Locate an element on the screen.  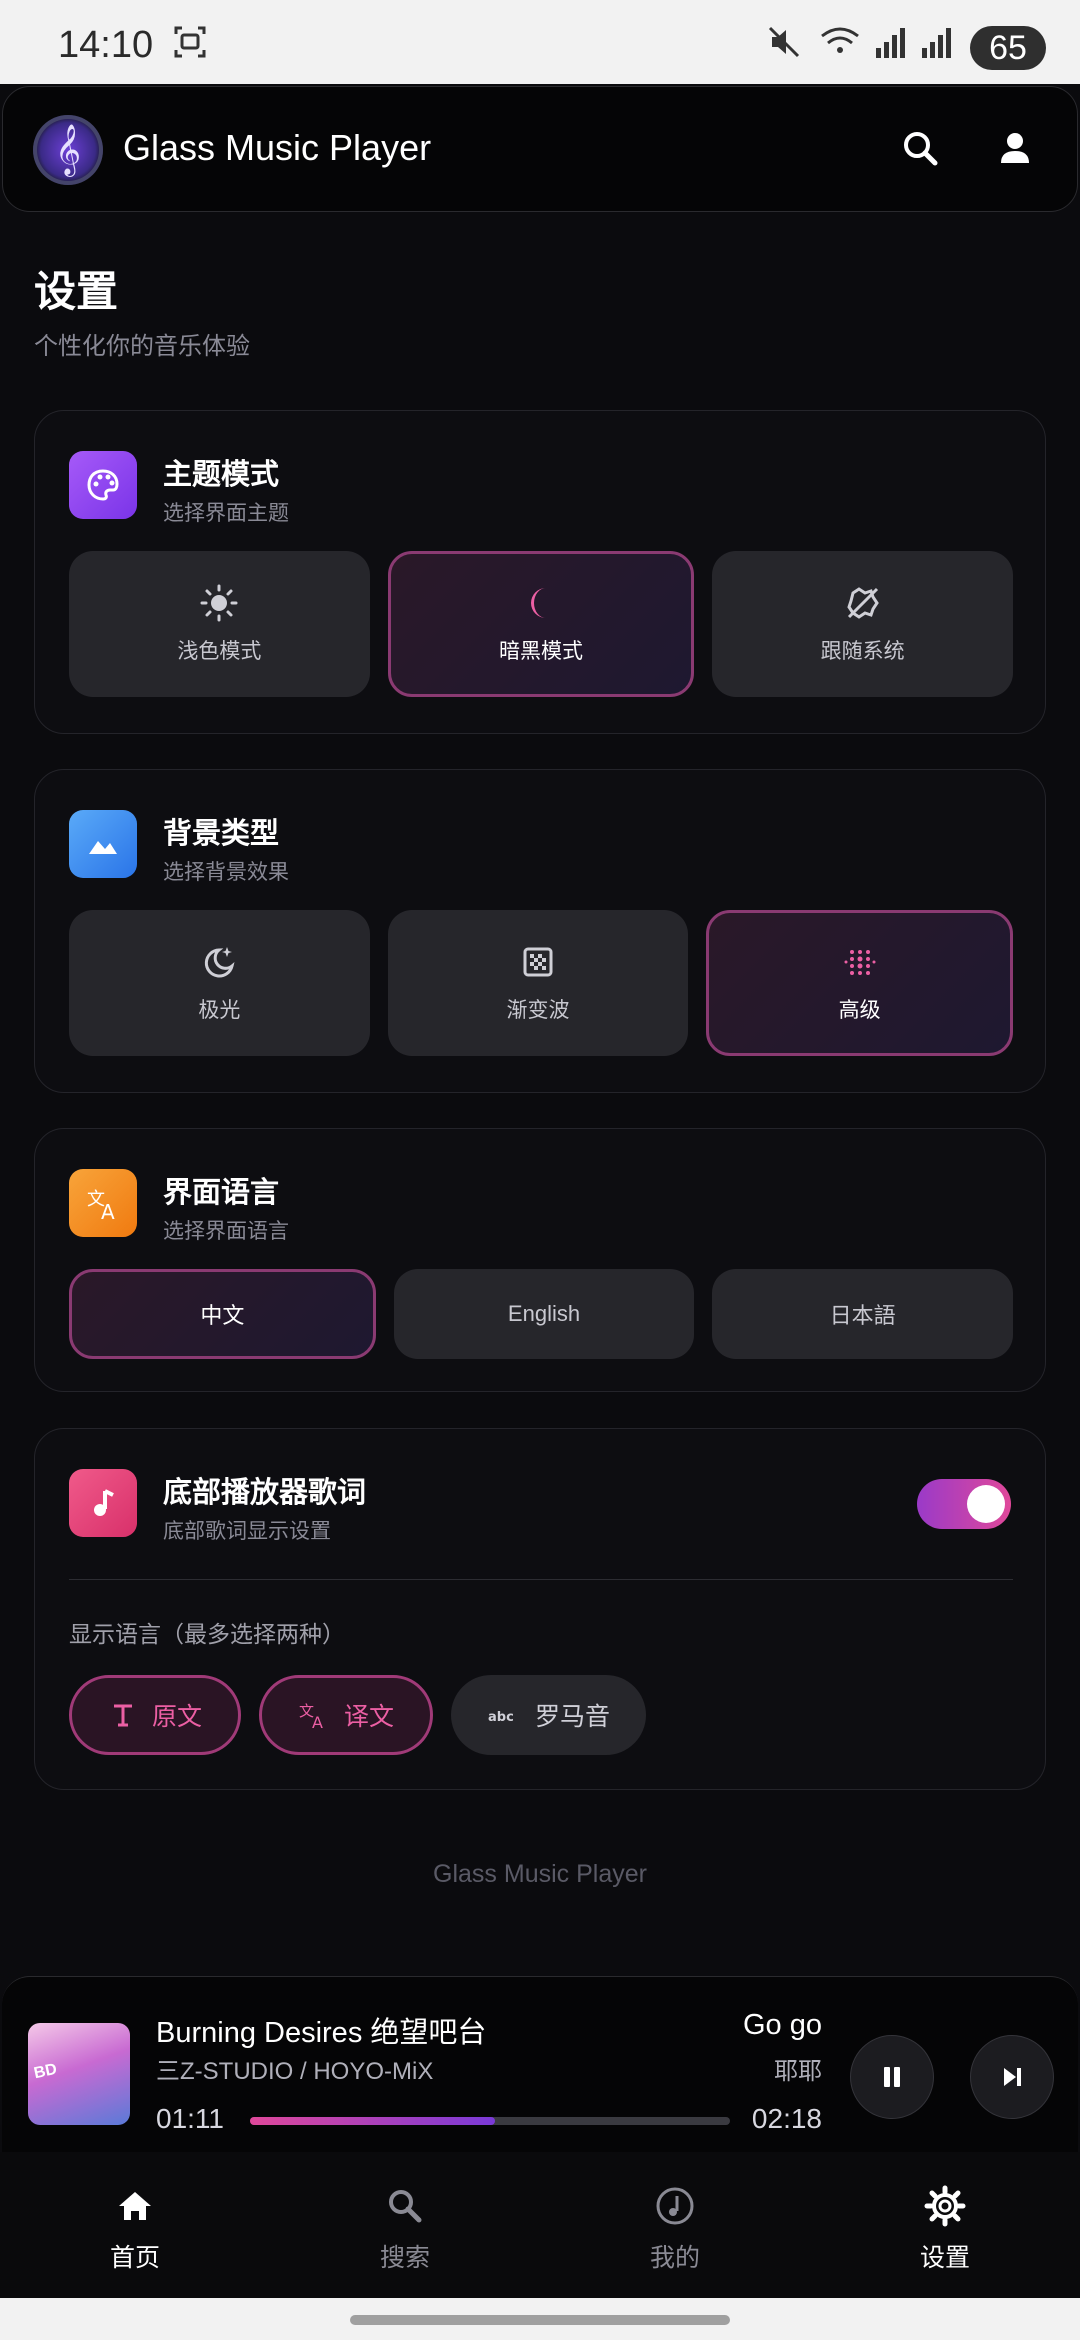
lyrics-title: 底部播放器歌词 is located at coordinates (265, 1493).